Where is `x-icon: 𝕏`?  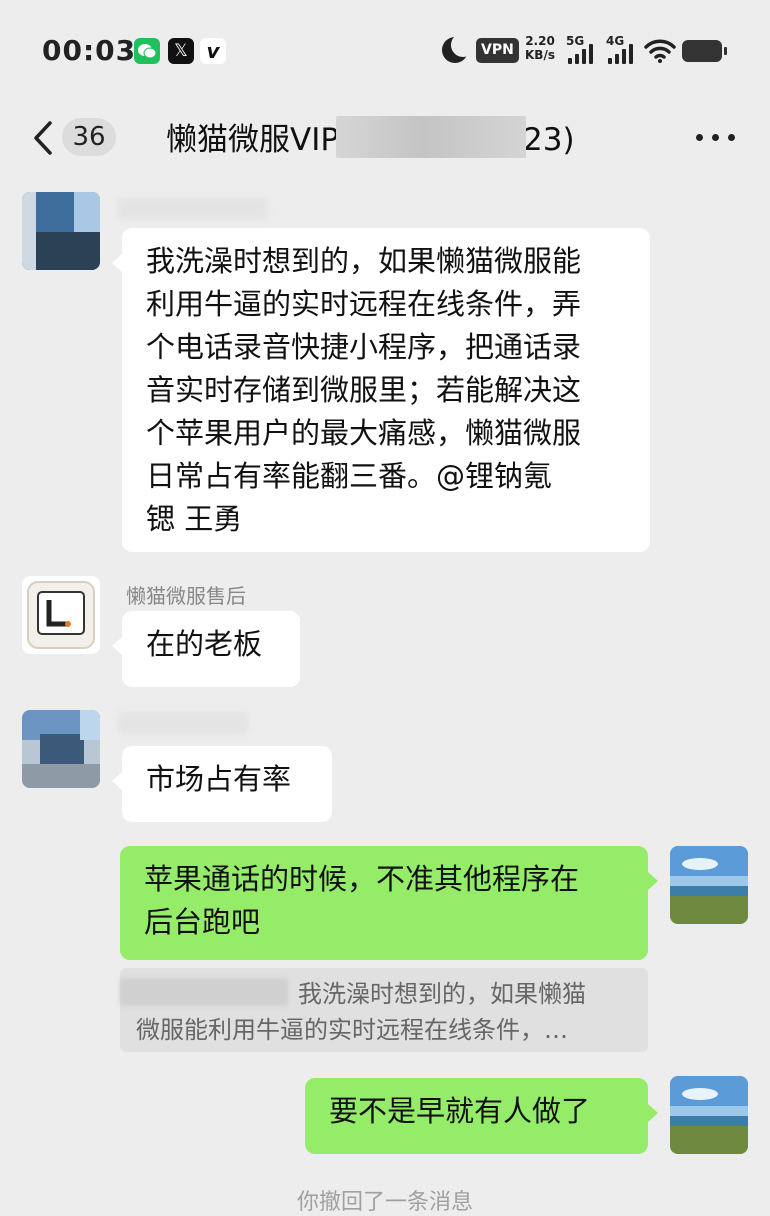
x-icon: 𝕏 is located at coordinates (181, 51).